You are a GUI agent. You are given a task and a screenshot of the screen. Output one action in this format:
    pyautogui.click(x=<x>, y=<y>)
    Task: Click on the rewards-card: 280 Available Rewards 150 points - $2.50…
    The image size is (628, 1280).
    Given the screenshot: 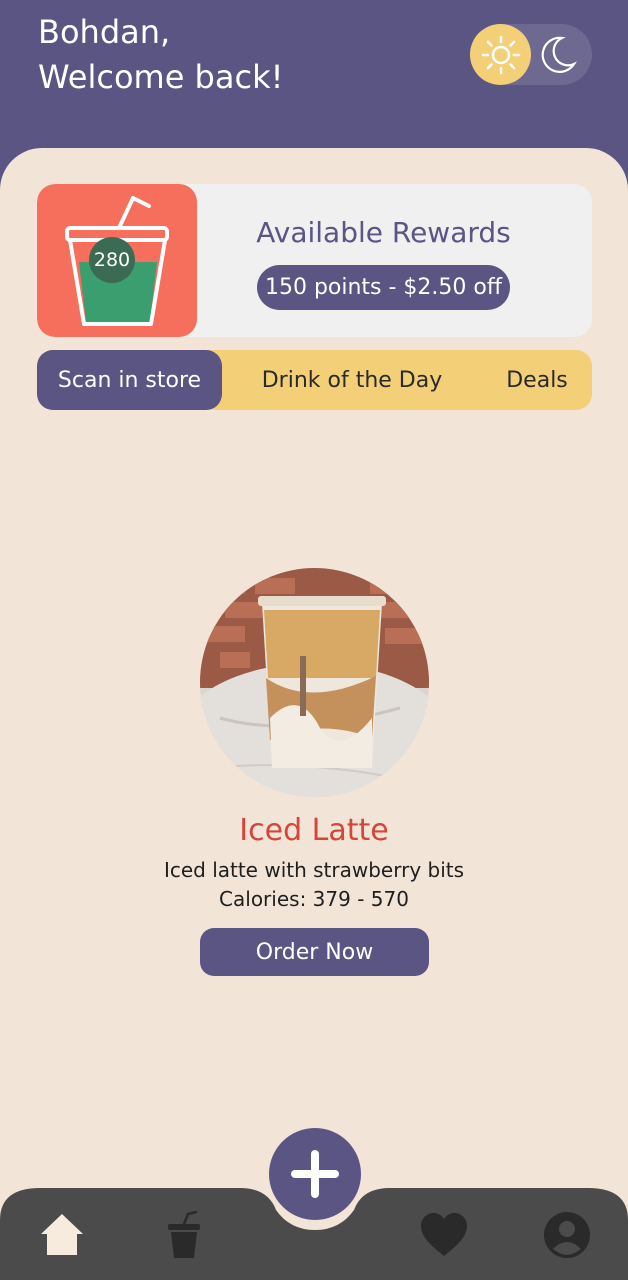 What is the action you would take?
    pyautogui.click(x=314, y=260)
    